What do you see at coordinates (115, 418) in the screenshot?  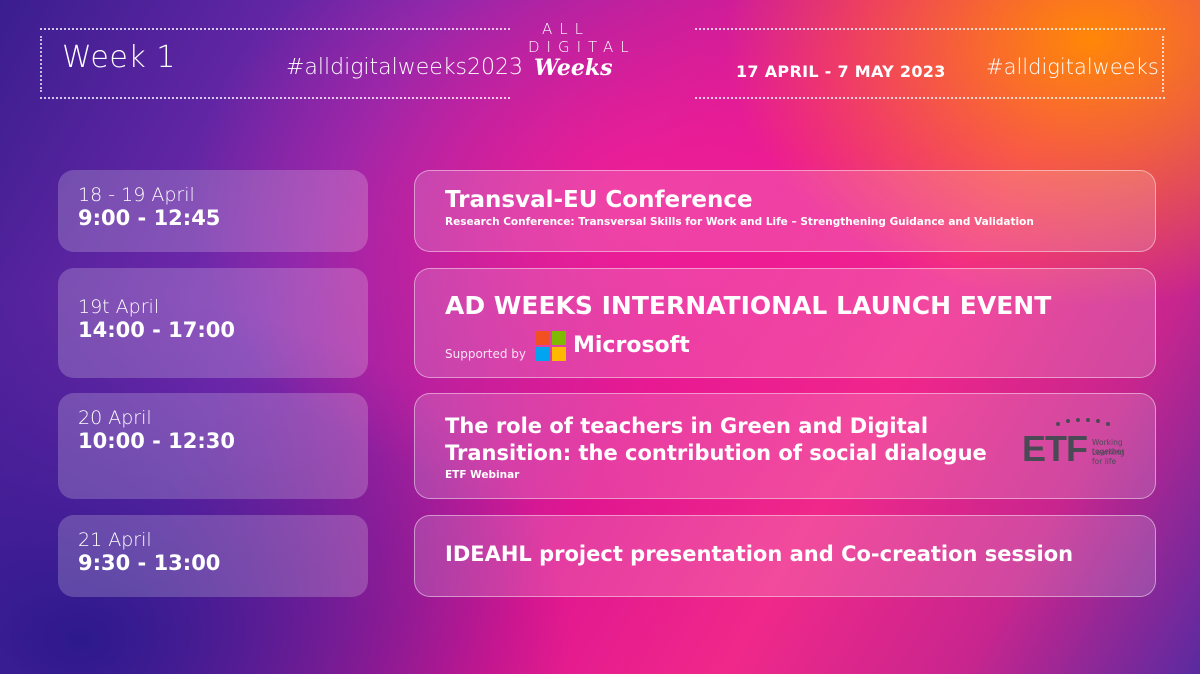 I see `event-date: 20 April` at bounding box center [115, 418].